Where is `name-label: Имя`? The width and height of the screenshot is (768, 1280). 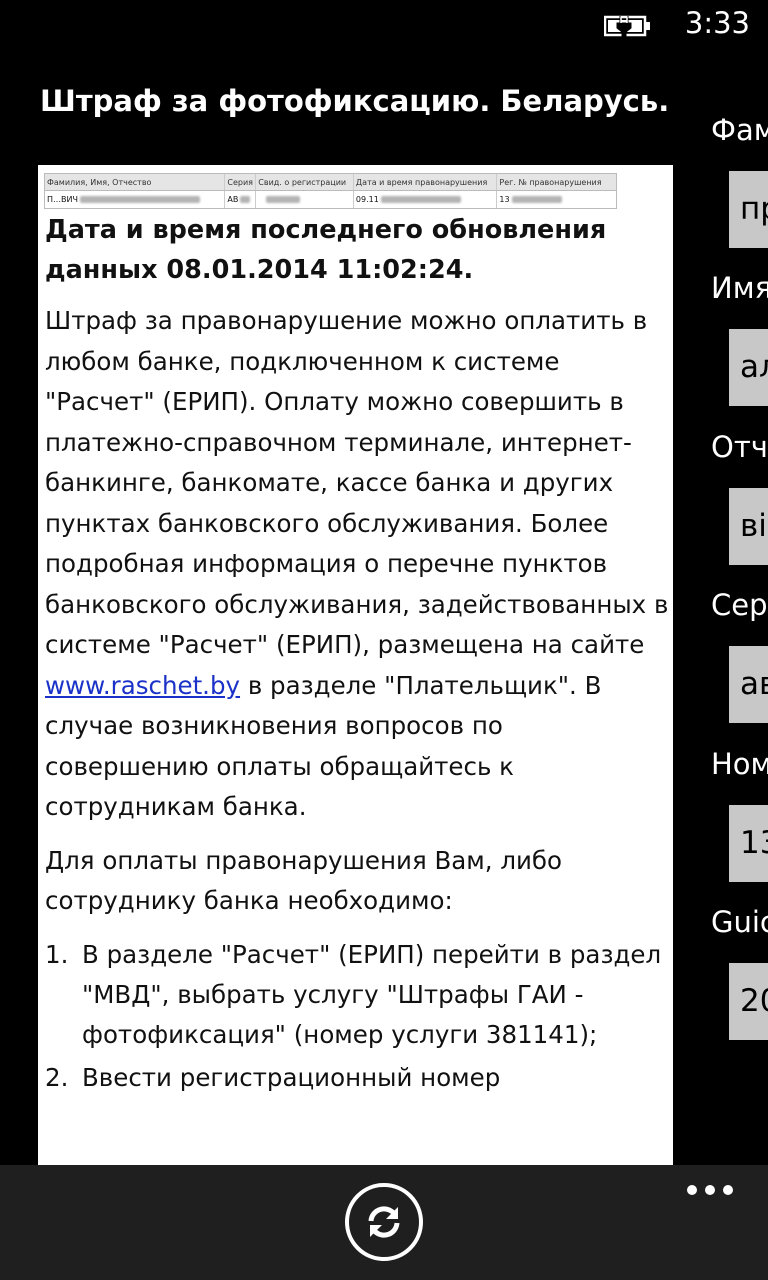
name-label: Имя is located at coordinates (739, 288).